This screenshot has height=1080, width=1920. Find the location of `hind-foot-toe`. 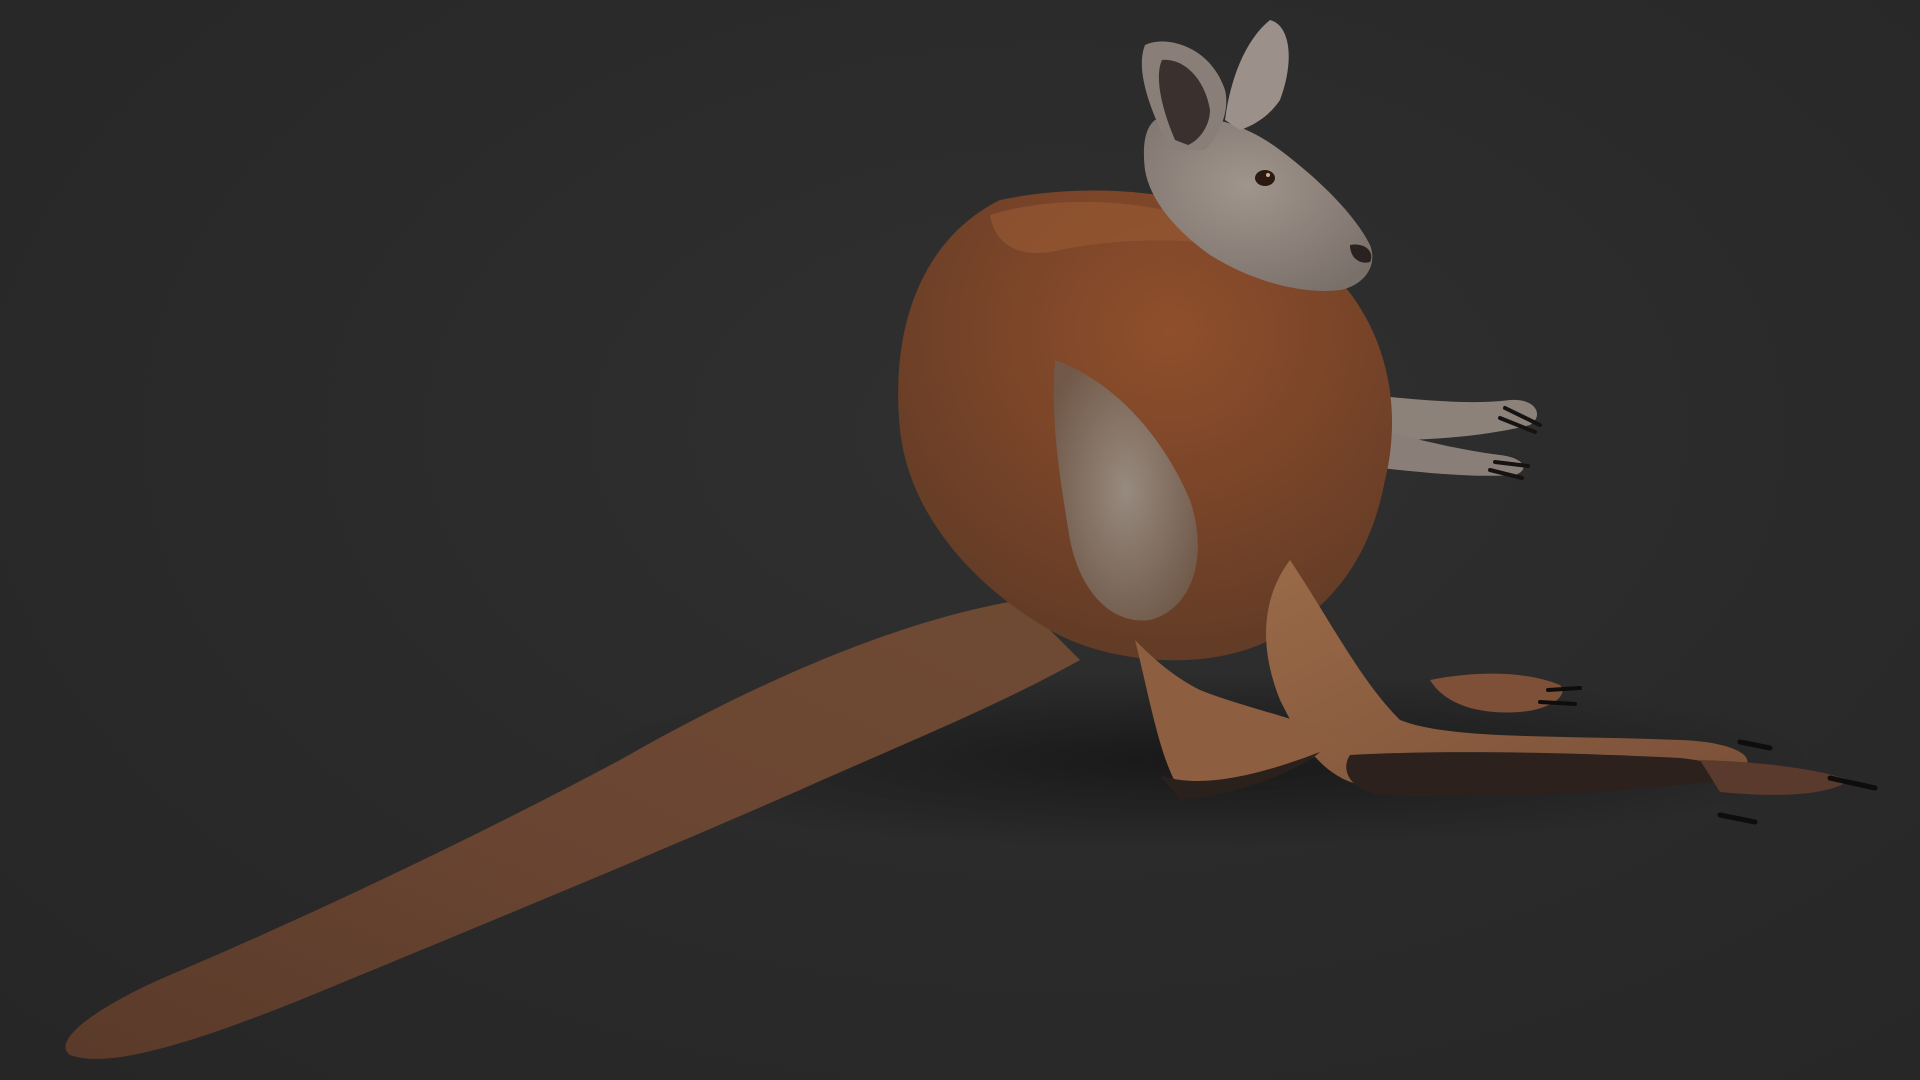

hind-foot-toe is located at coordinates (1775, 777).